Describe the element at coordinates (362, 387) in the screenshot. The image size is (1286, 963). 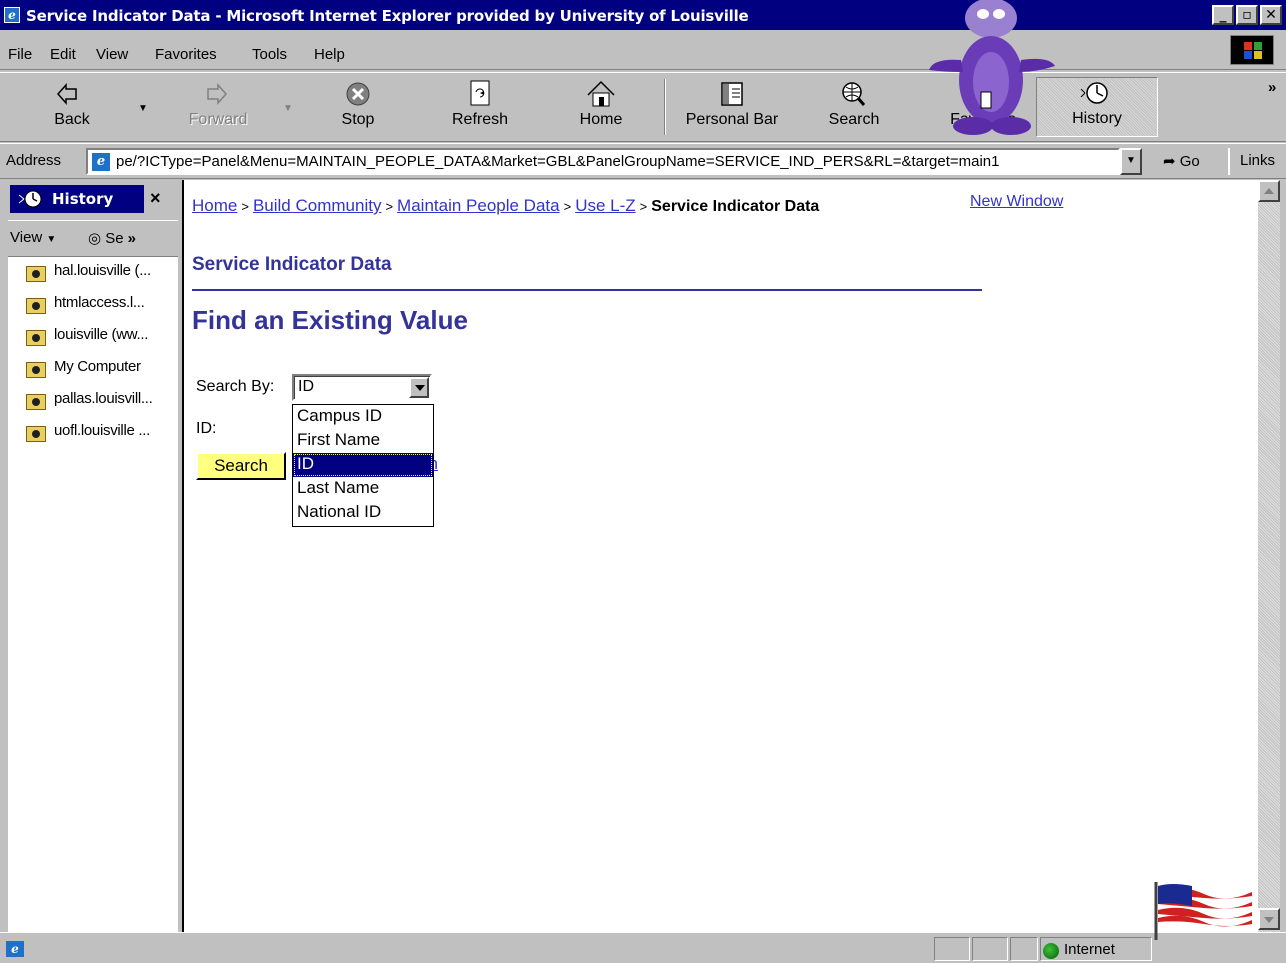
I see `search-by-select: ID` at that location.